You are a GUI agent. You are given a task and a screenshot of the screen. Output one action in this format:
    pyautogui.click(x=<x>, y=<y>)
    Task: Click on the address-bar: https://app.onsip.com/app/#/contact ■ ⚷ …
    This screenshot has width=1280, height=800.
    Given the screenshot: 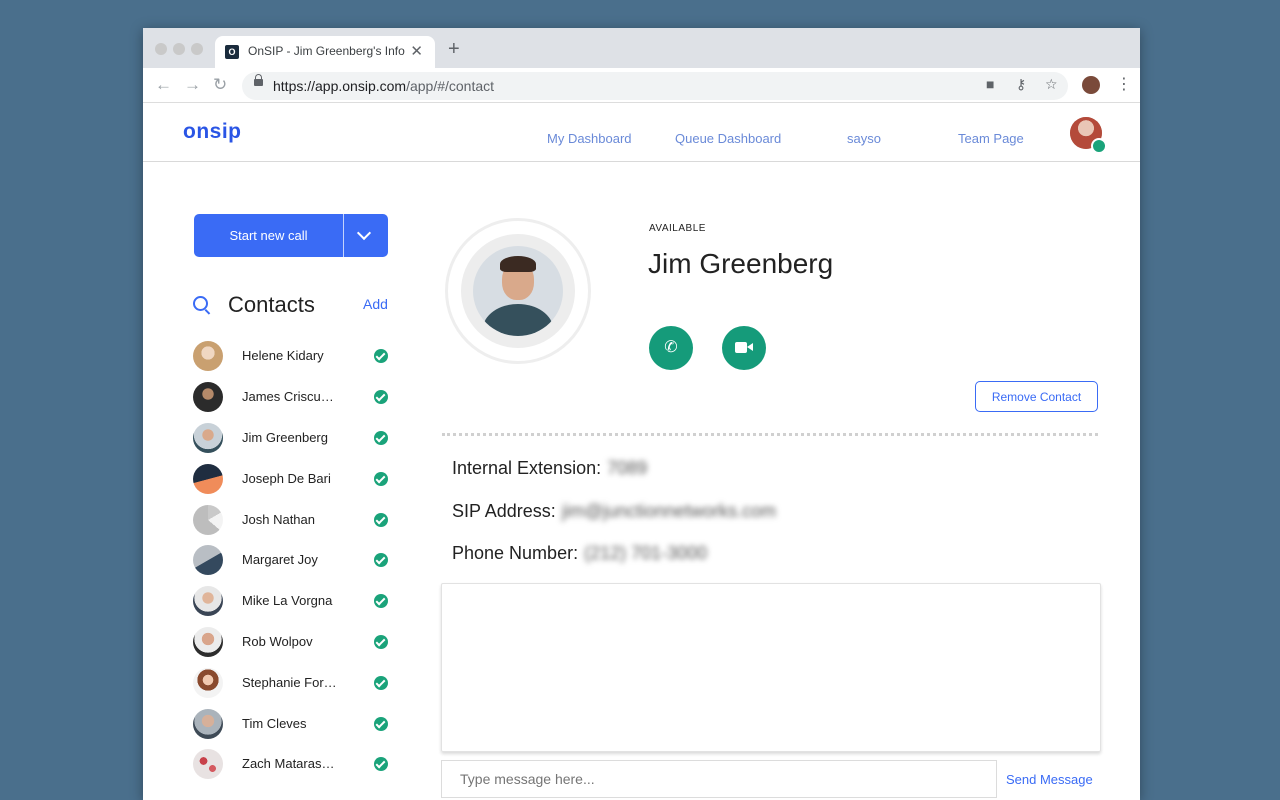 What is the action you would take?
    pyautogui.click(x=655, y=86)
    